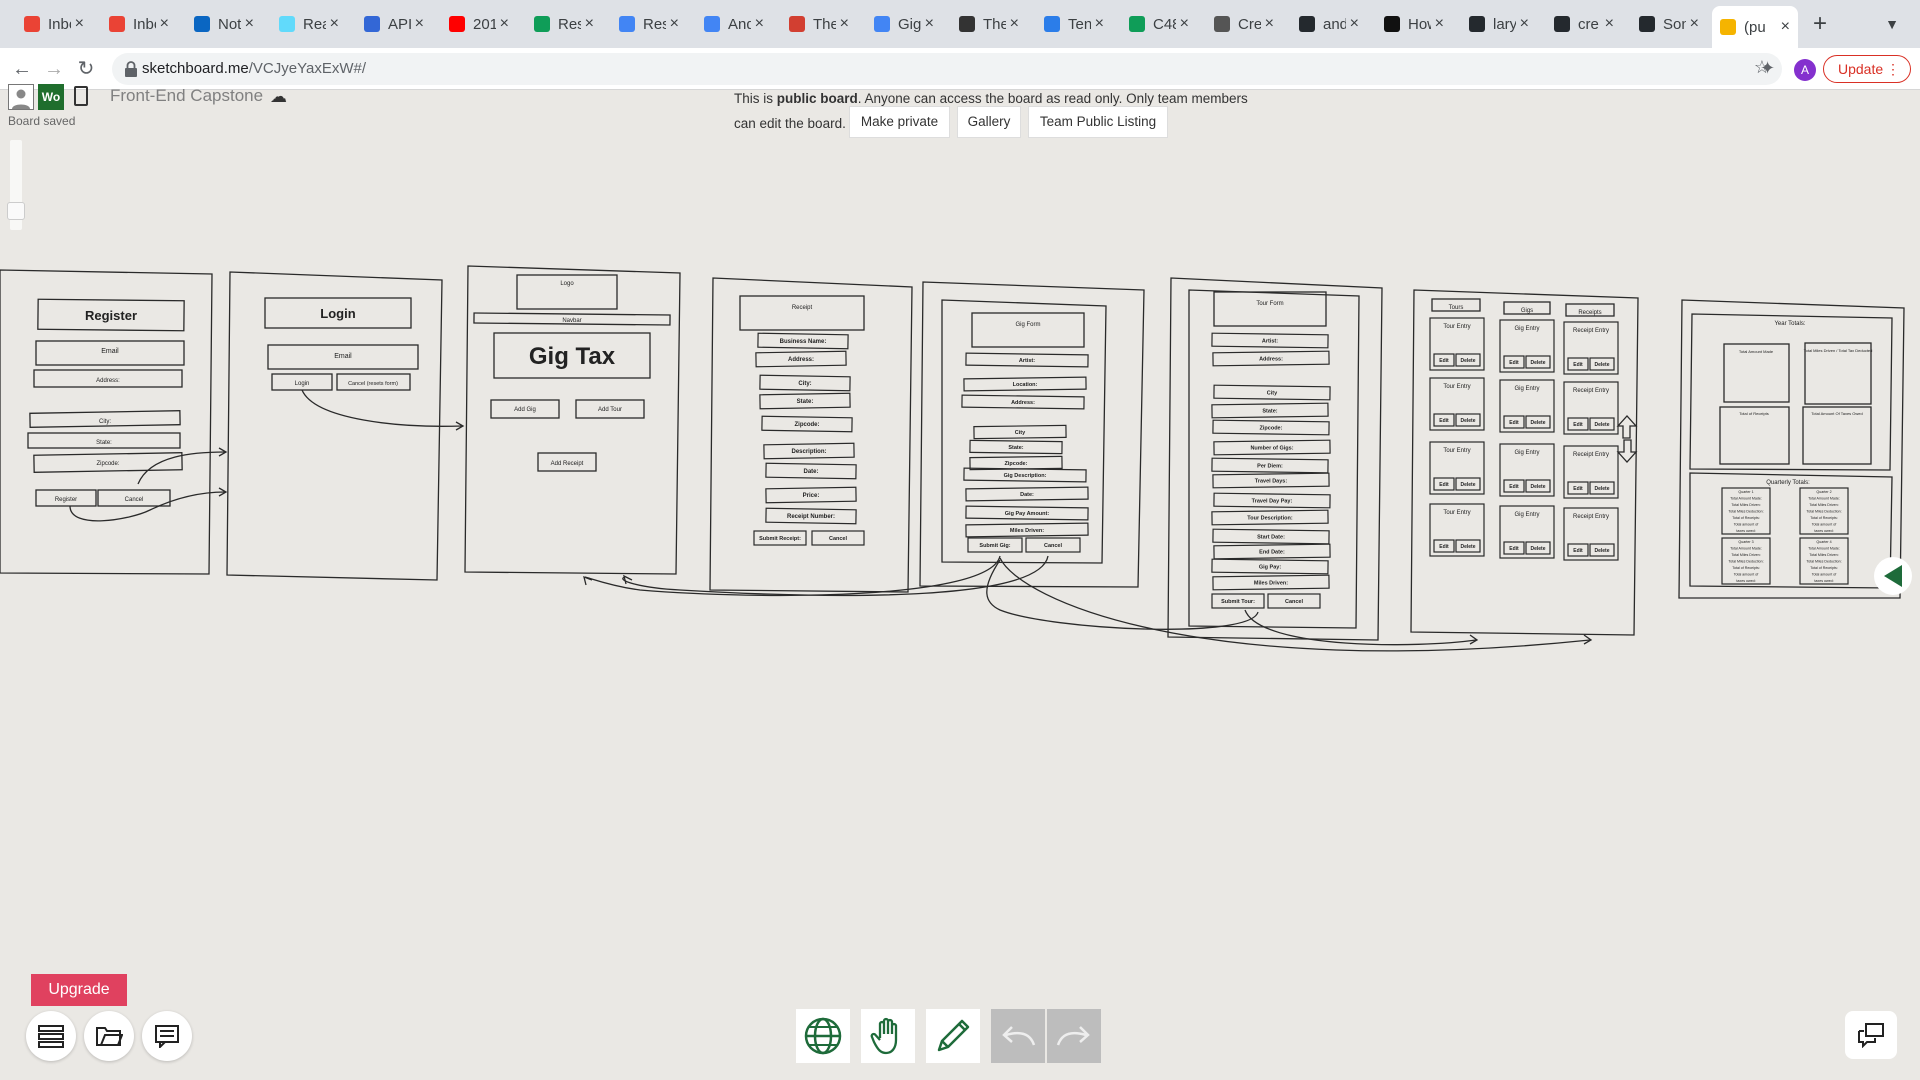 This screenshot has height=1080, width=1920. What do you see at coordinates (111, 315) in the screenshot?
I see `register-title: Register` at bounding box center [111, 315].